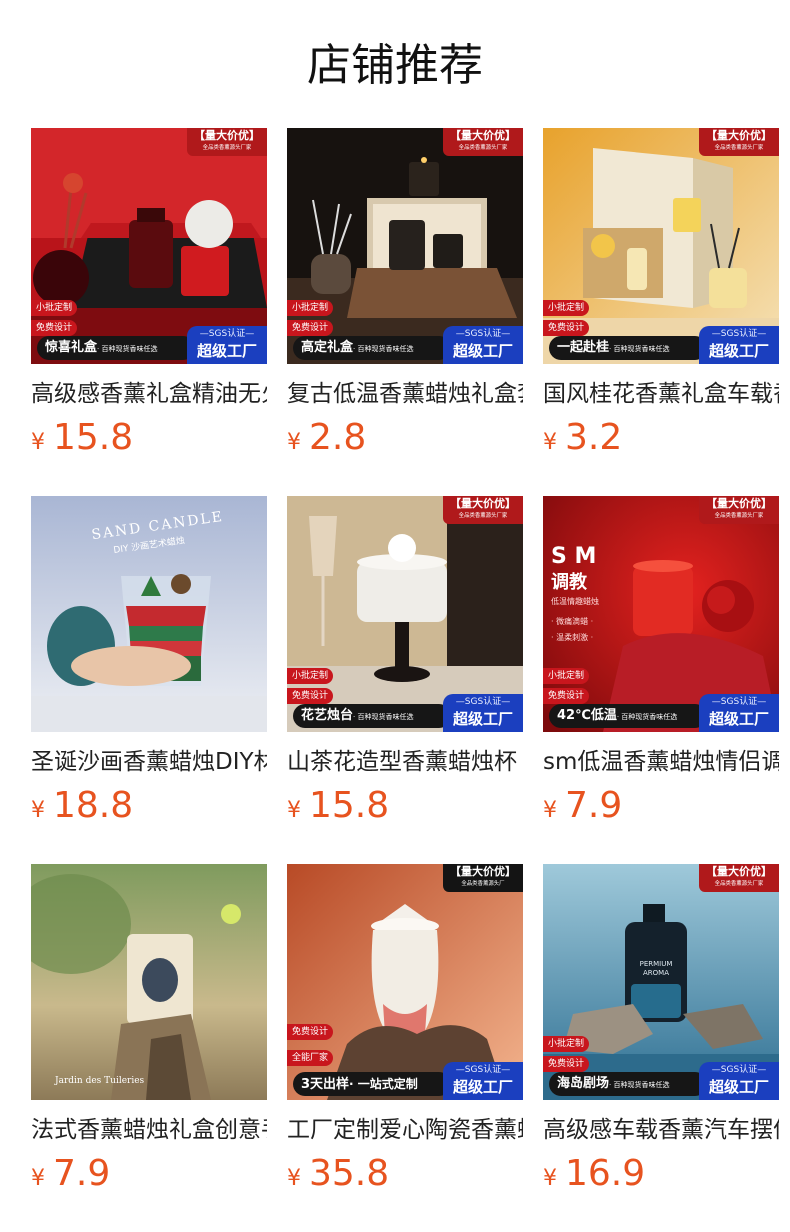  What do you see at coordinates (572, 637) in the screenshot?
I see `sm-feature: · 温柔刺激 ·` at bounding box center [572, 637].